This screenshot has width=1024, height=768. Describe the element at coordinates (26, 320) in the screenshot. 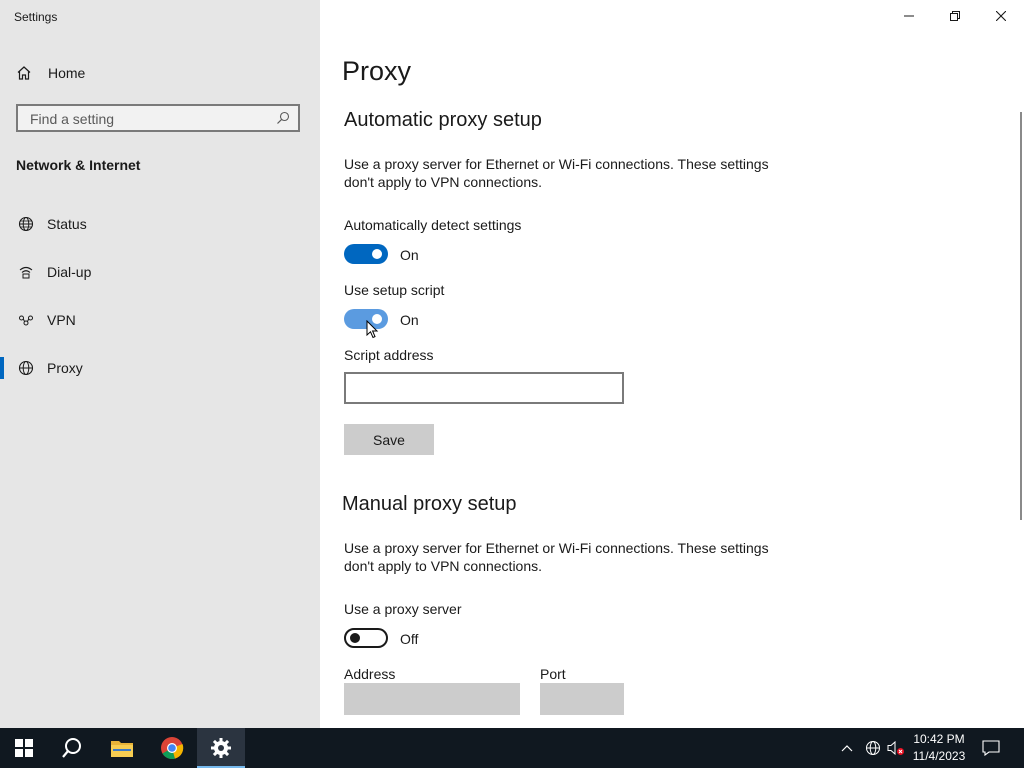

I see `vpn-icon` at that location.